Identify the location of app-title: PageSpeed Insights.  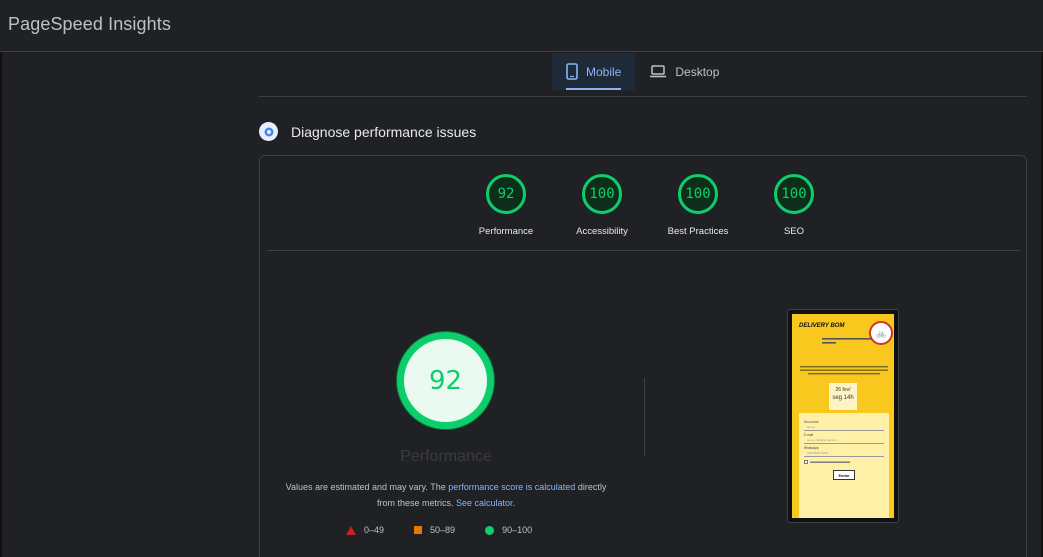
(89, 24).